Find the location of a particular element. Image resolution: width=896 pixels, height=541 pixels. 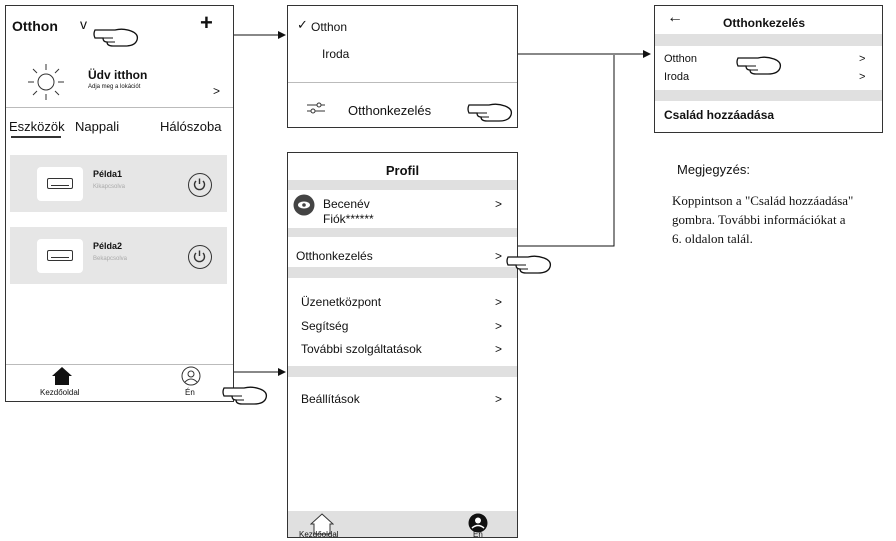

menu-item-message-center: Üzenetközpont is located at coordinates (341, 302).